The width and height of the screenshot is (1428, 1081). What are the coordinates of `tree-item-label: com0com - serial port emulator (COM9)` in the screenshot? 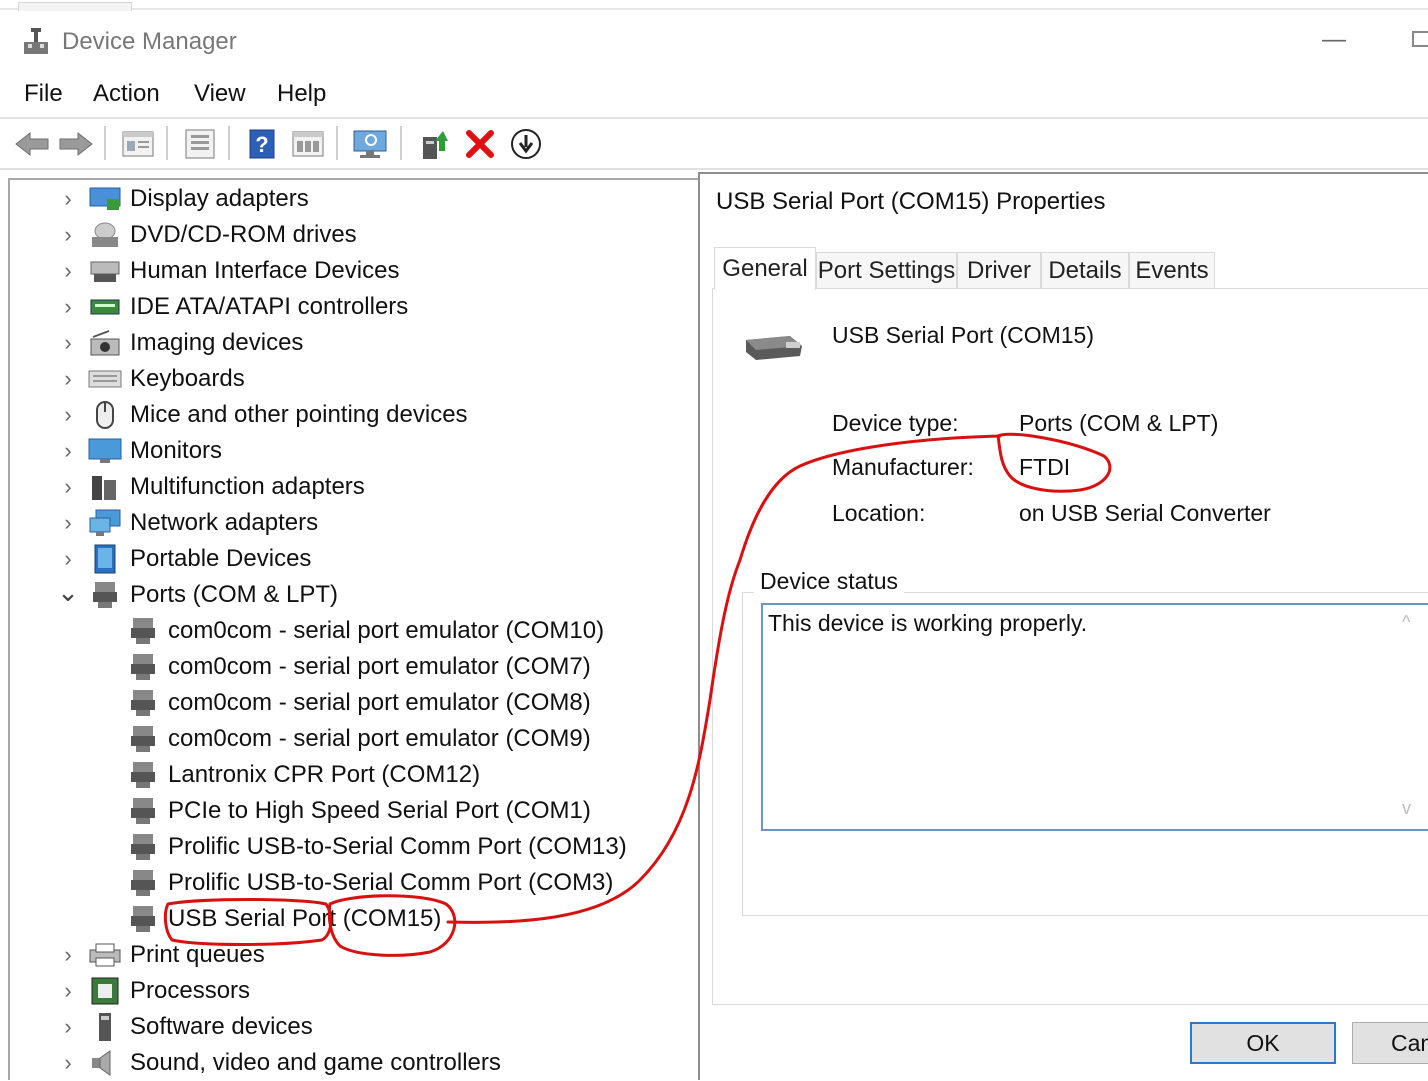 It's located at (379, 738).